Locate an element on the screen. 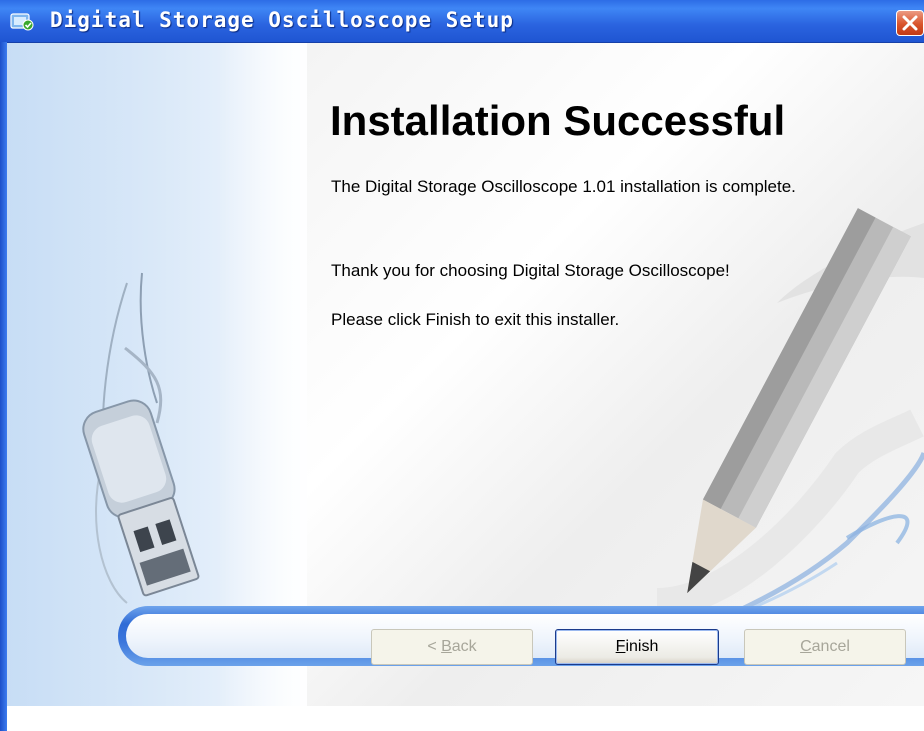  title-bar: Digital Storage Oscilloscope Setup is located at coordinates (462, 21).